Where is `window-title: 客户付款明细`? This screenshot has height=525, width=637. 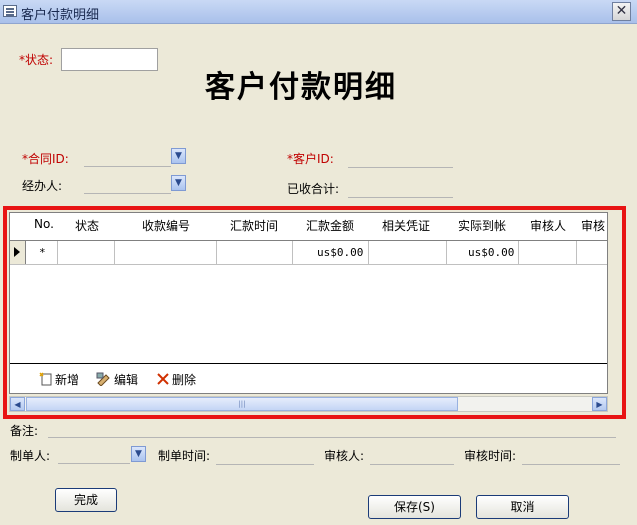 window-title: 客户付款明细 is located at coordinates (60, 15).